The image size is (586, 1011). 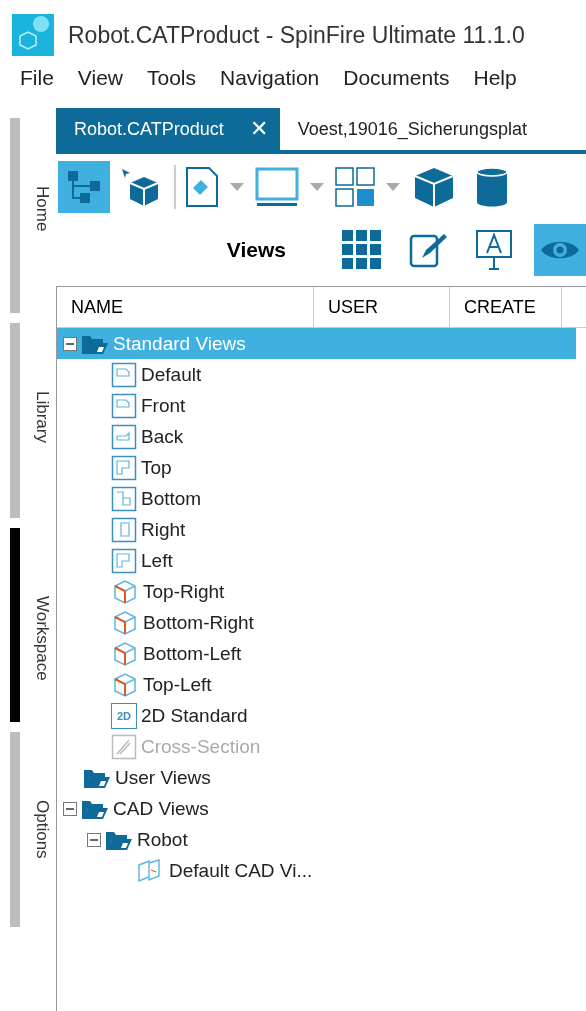 I want to click on tree-row: Right, so click(x=316, y=529).